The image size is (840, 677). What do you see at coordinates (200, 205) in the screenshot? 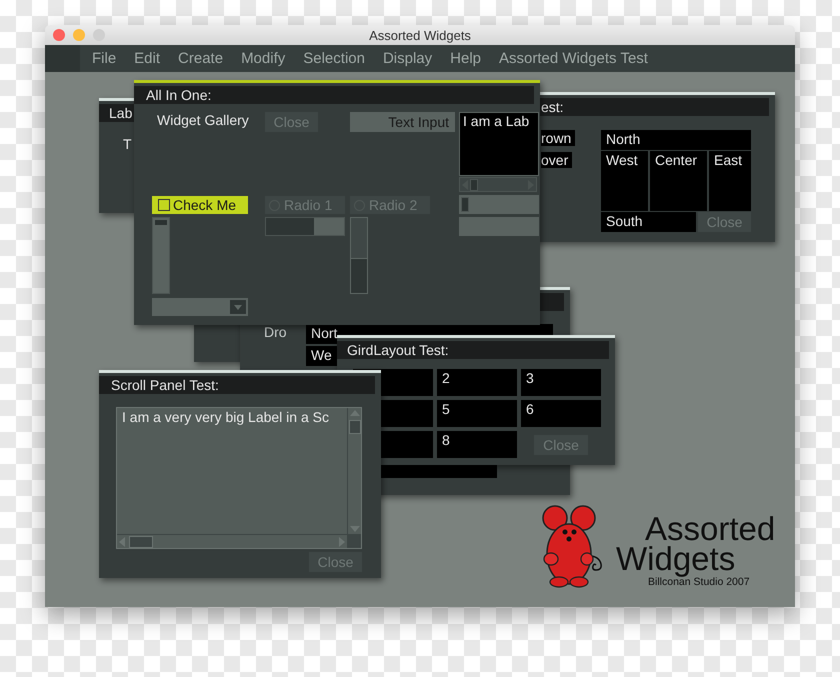
I see `checkbox: Check Me` at bounding box center [200, 205].